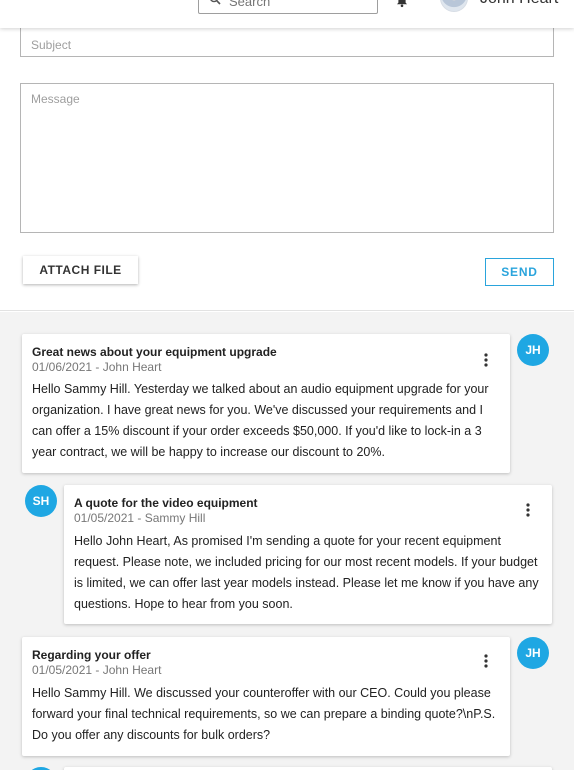 The width and height of the screenshot is (574, 770). Describe the element at coordinates (454, 6) in the screenshot. I see `avatar` at that location.